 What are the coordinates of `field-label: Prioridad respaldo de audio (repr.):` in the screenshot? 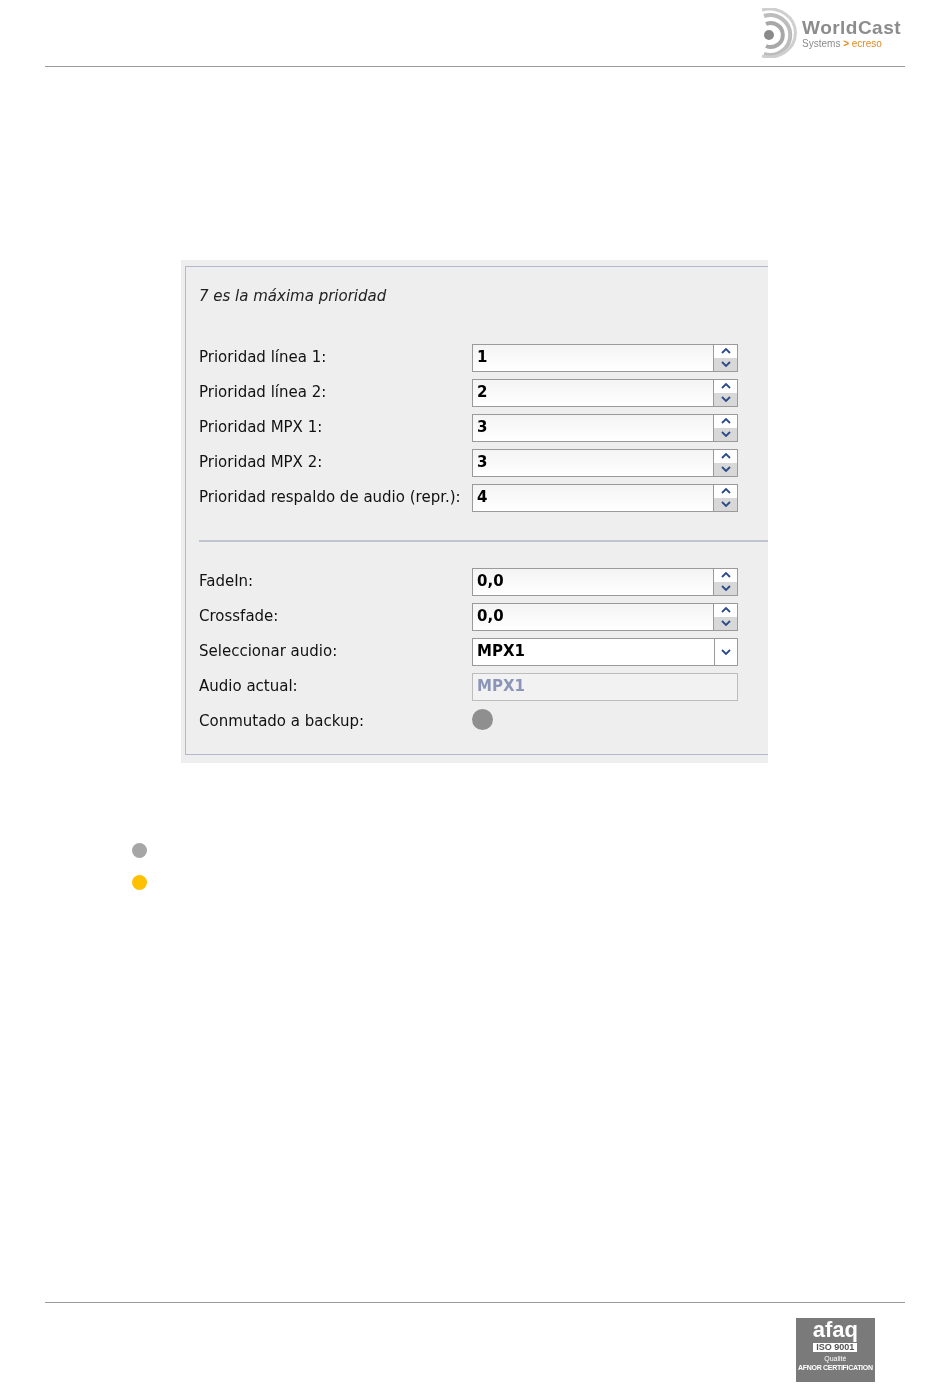 It's located at (330, 498).